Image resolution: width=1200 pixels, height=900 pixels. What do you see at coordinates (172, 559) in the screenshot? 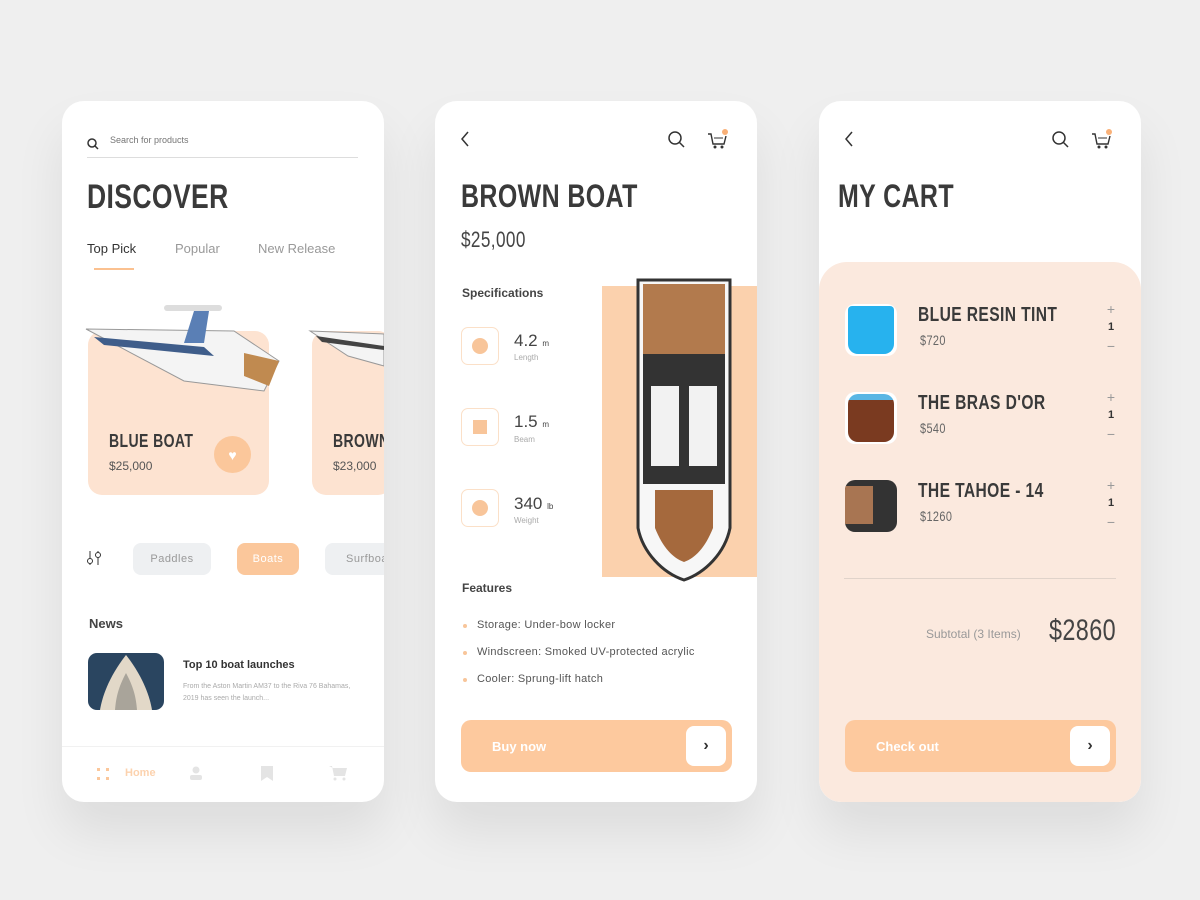
I see `category-paddles: Paddles` at bounding box center [172, 559].